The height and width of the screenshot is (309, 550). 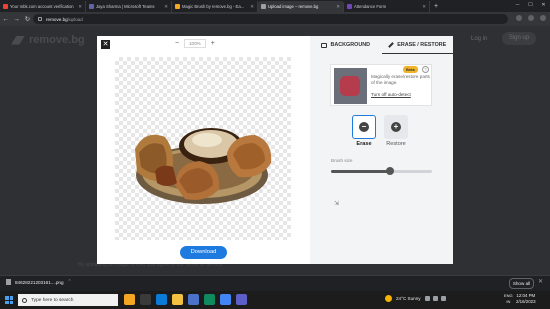 What do you see at coordinates (519, 38) in the screenshot?
I see `signup-button: Sign up` at bounding box center [519, 38].